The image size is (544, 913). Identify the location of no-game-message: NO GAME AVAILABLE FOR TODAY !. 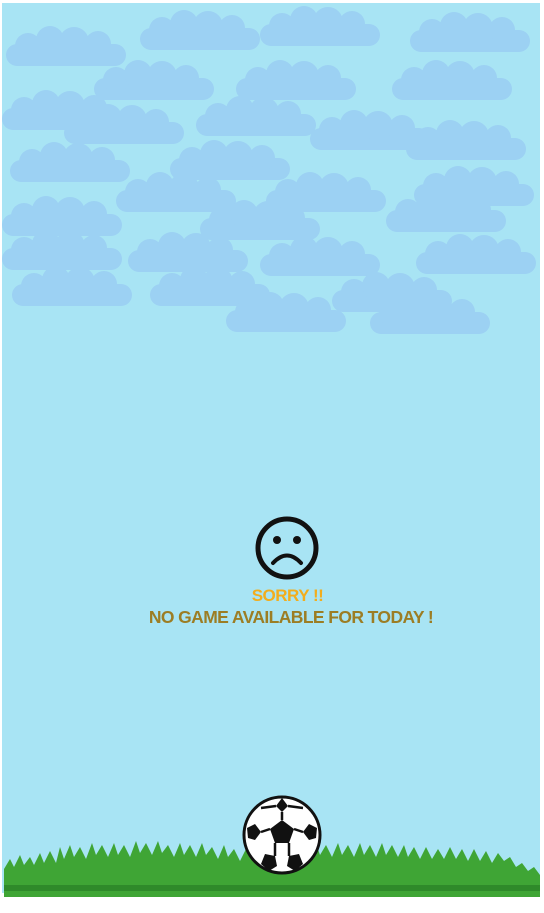
(291, 617).